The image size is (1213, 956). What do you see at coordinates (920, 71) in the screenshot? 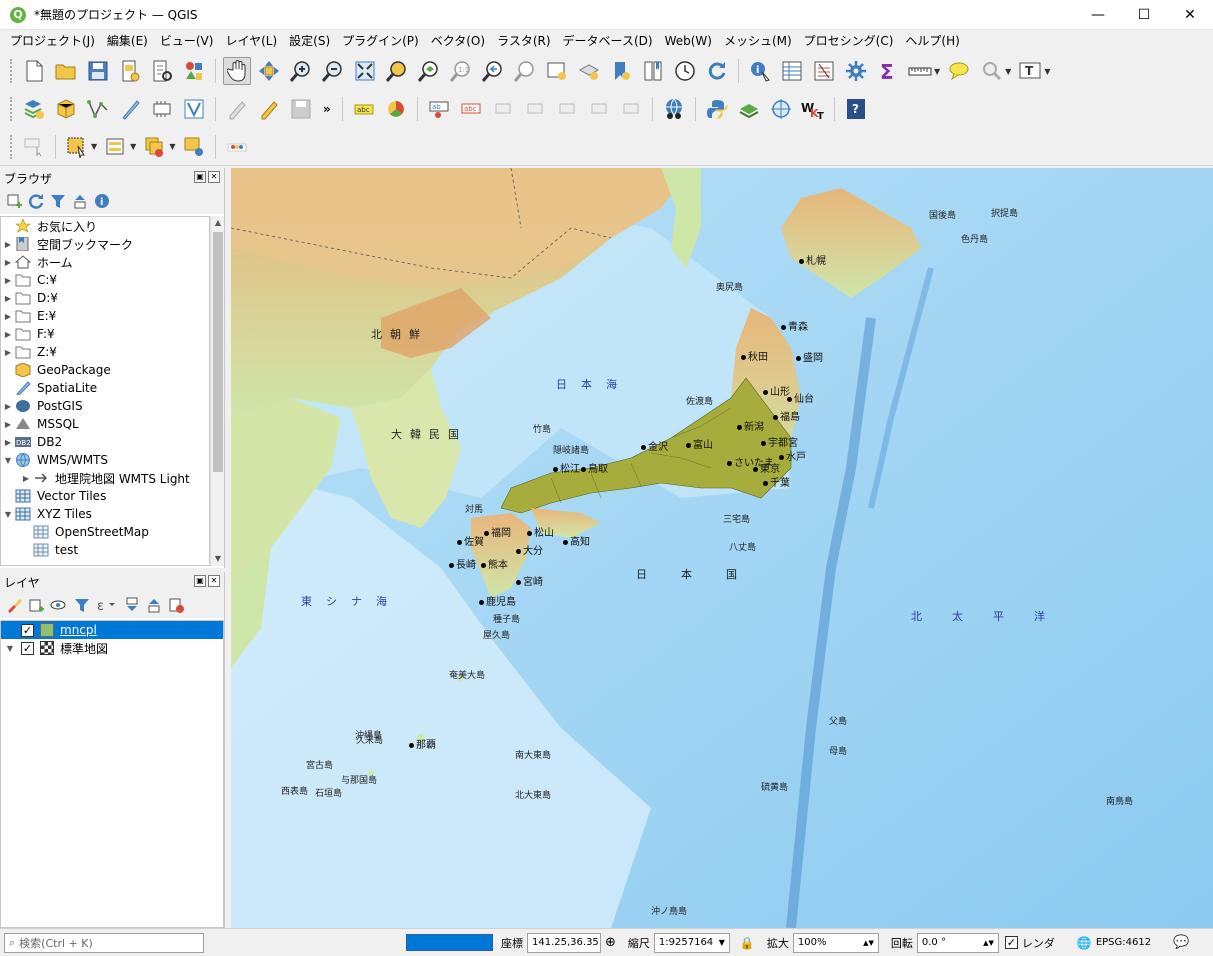
I see `measure-line-icon` at bounding box center [920, 71].